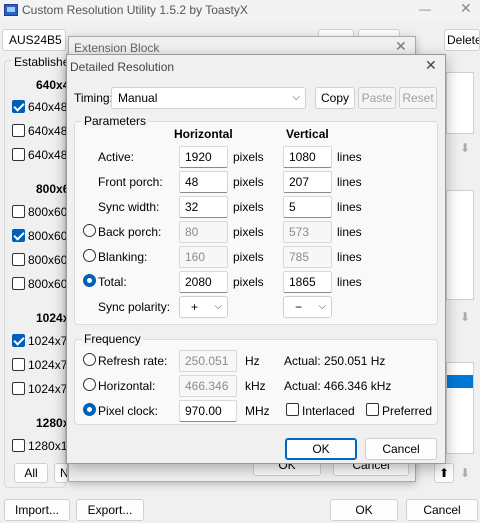 This screenshot has width=480, height=523. Describe the element at coordinates (307, 307) in the screenshot. I see `v-polarity-select: − ⌵` at that location.